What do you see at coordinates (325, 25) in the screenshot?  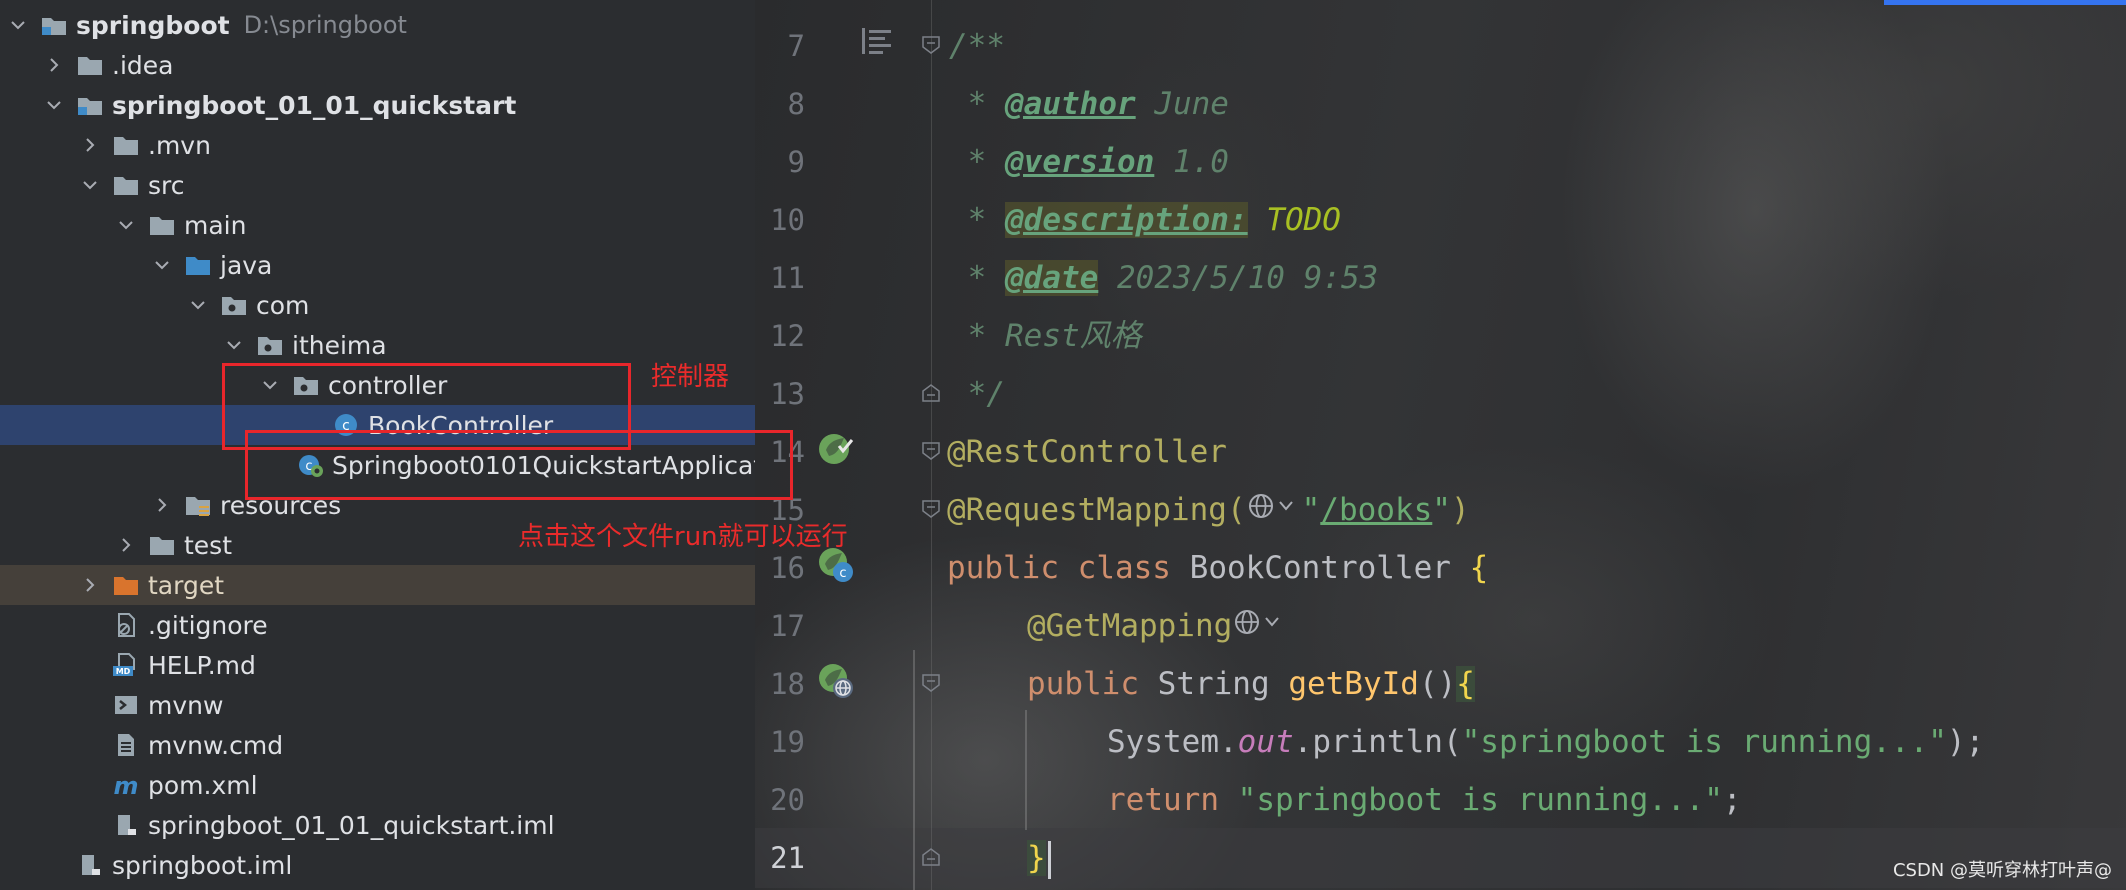 I see `project-path: D:\springboot` at bounding box center [325, 25].